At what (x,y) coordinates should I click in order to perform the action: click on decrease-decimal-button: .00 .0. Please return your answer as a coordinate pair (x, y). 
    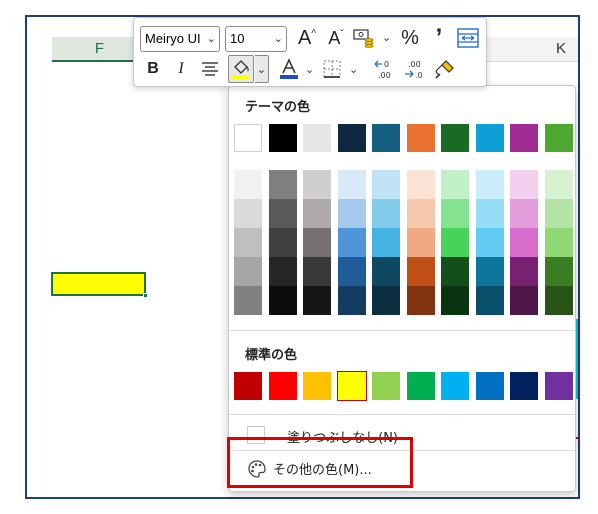
    Looking at the image, I should click on (415, 69).